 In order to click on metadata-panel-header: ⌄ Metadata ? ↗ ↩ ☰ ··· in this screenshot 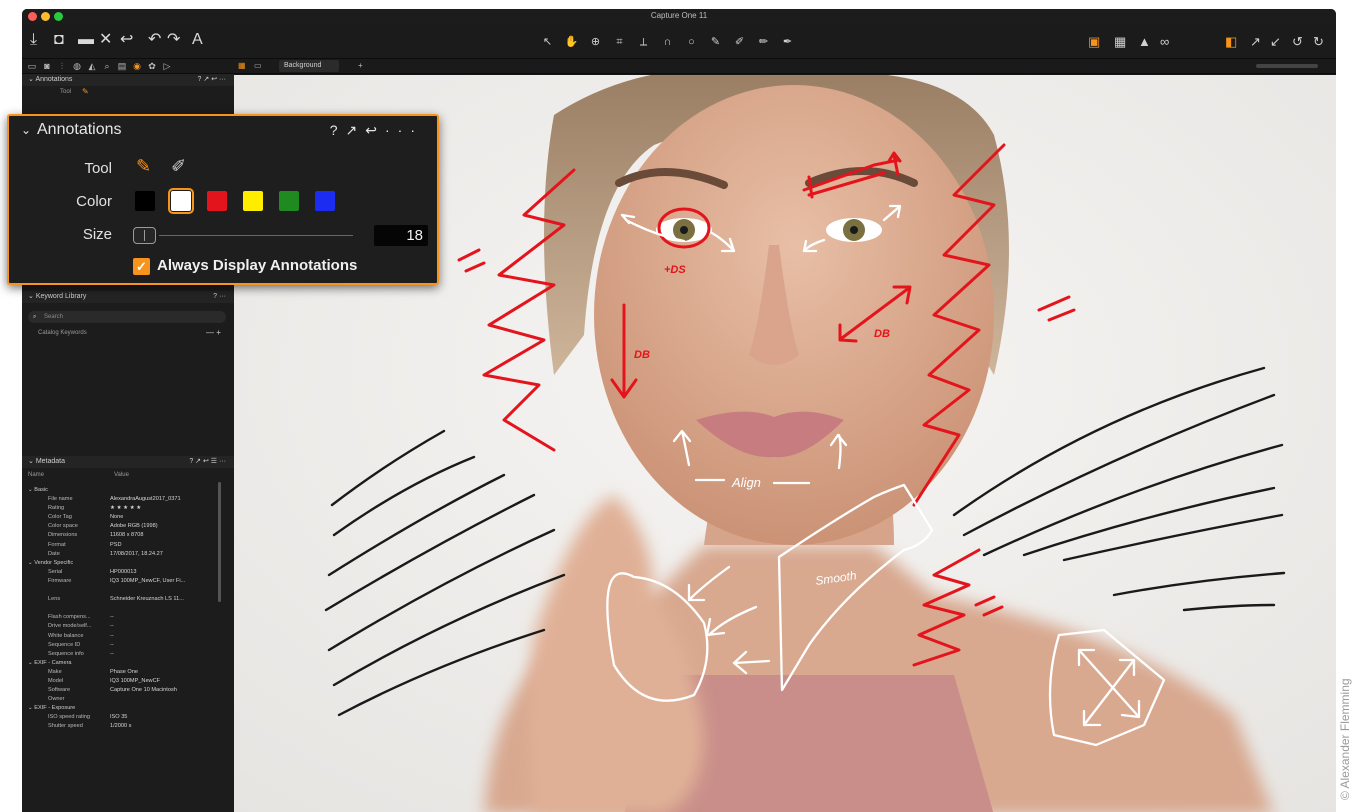, I will do `click(128, 462)`.